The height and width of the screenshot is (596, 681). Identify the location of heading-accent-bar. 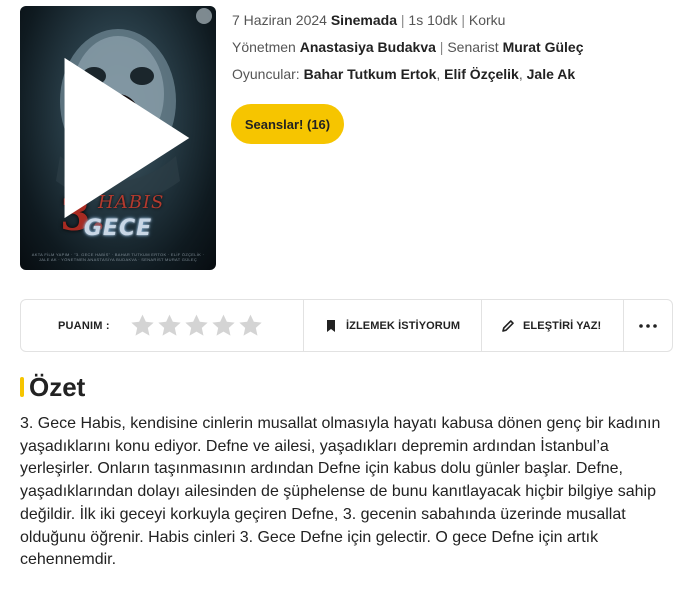
(22, 387).